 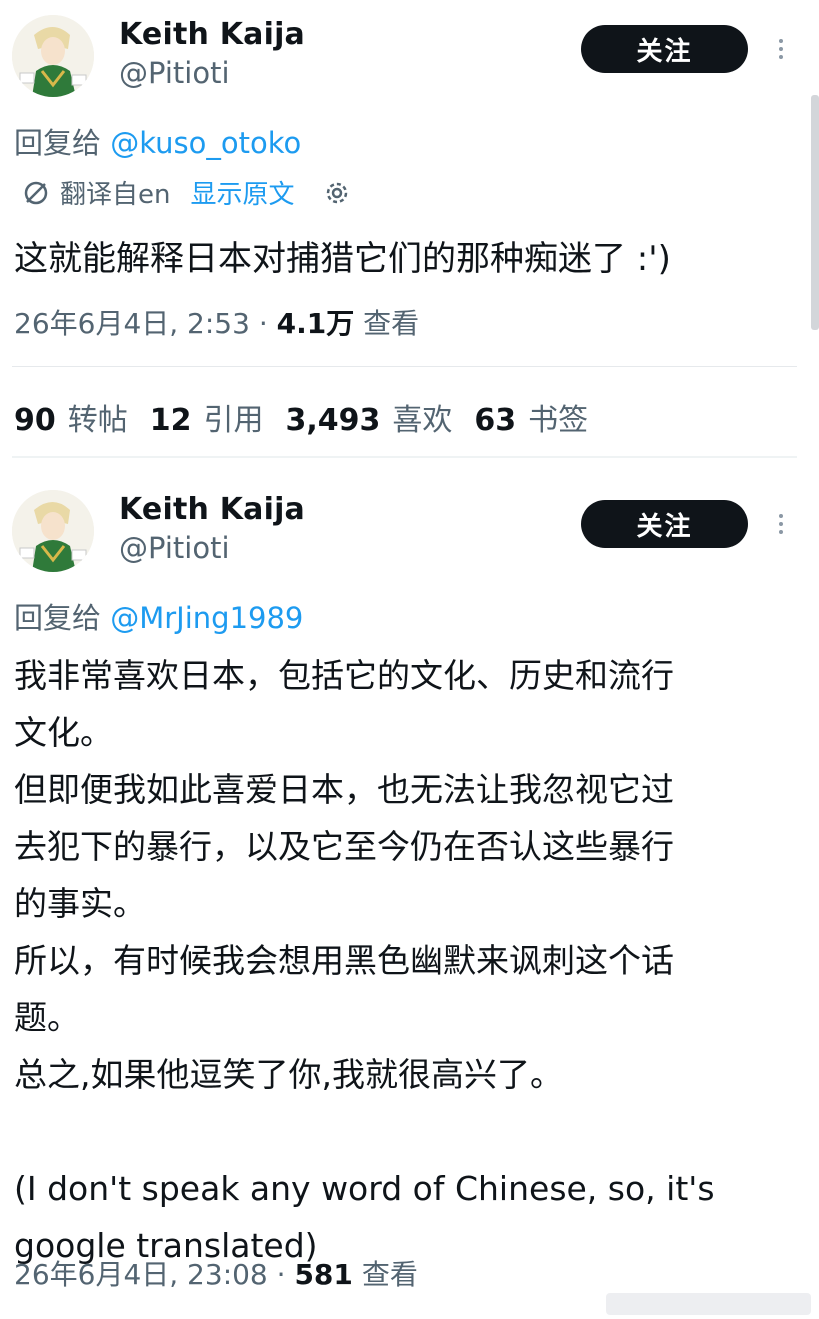 I want to click on text-line: 总之,如果他逗笑了你,我就很高兴了。, so click(x=288, y=1074).